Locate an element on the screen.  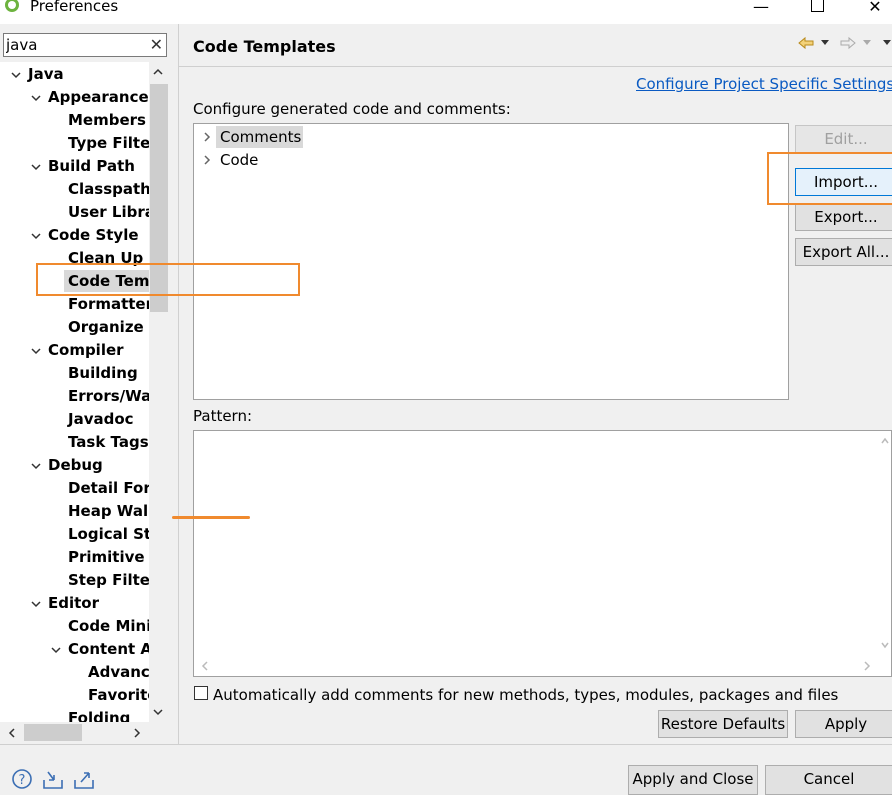
annotation-highlight-import is located at coordinates (829, 178).